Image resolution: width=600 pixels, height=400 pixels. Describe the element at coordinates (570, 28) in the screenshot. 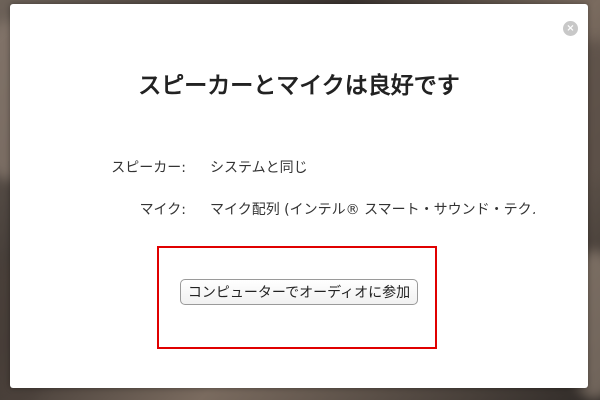

I see `close-icon: ×` at that location.